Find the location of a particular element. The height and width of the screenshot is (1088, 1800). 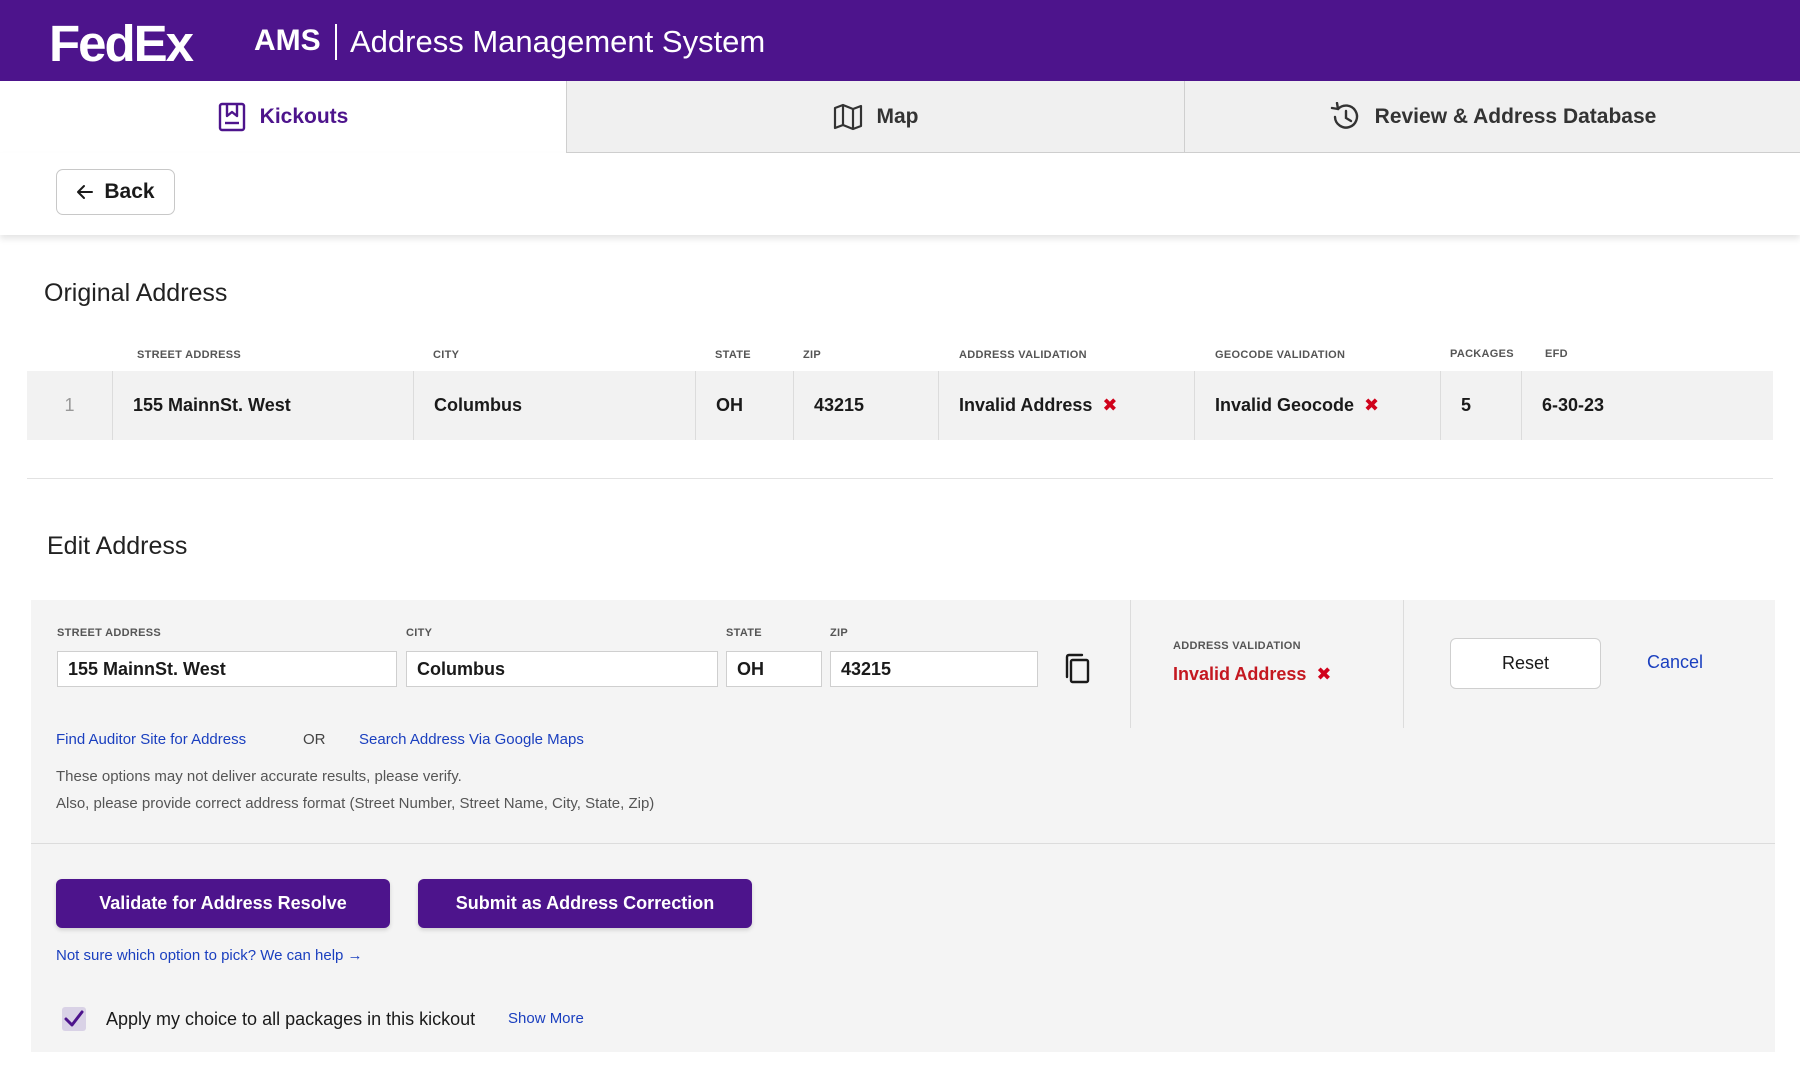

toolbar: Back is located at coordinates (900, 194).